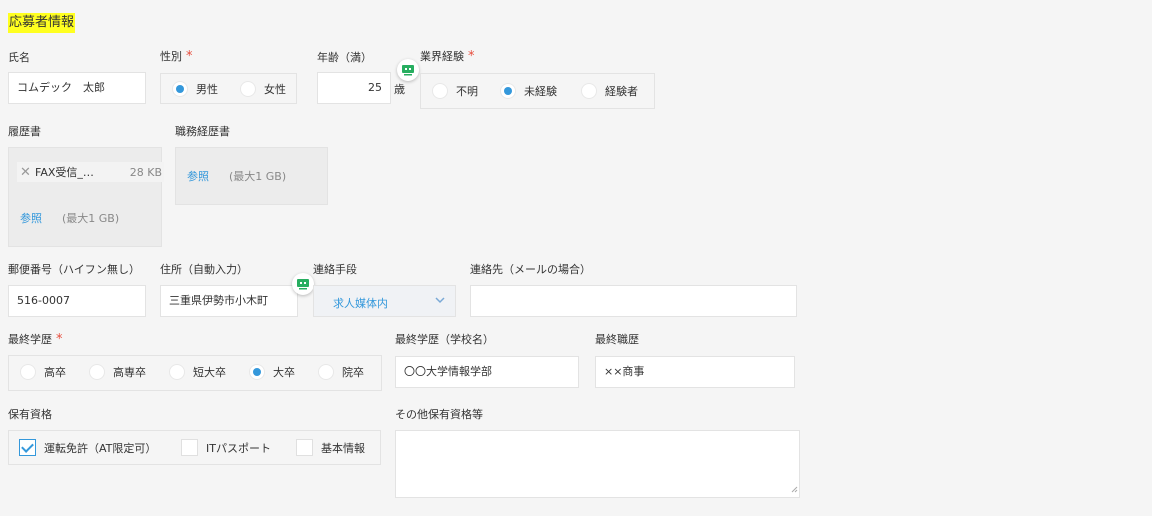 This screenshot has width=1152, height=516. What do you see at coordinates (176, 56) in the screenshot?
I see `gender-label: 性別 *` at bounding box center [176, 56].